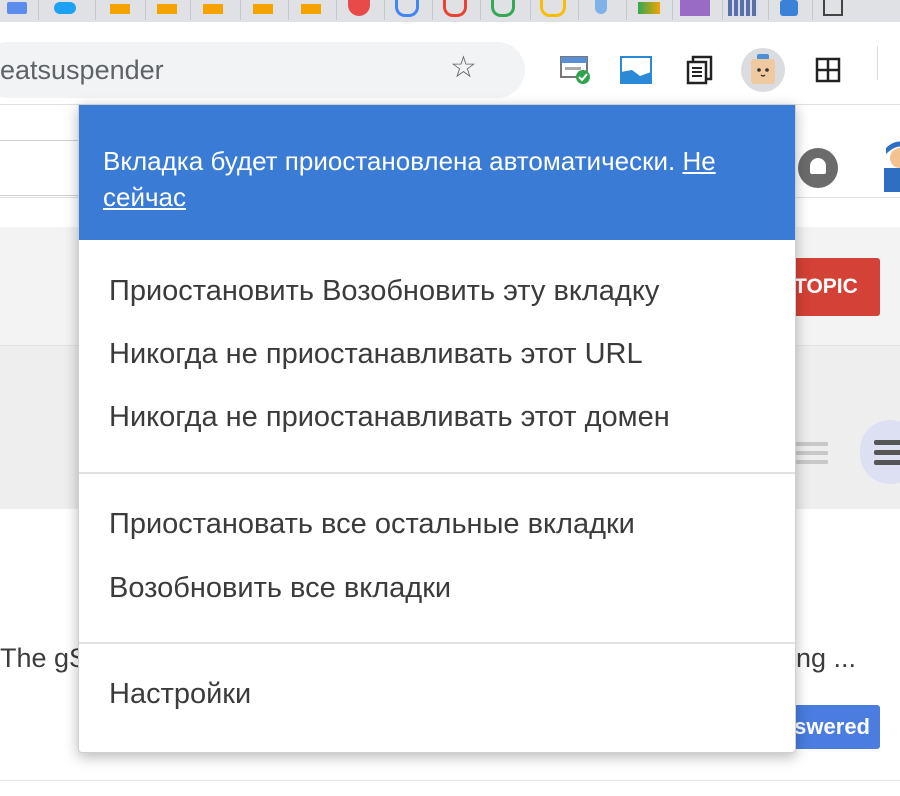 The height and width of the screenshot is (796, 900). What do you see at coordinates (789, 9) in the screenshot?
I see `puzzle-favicon` at bounding box center [789, 9].